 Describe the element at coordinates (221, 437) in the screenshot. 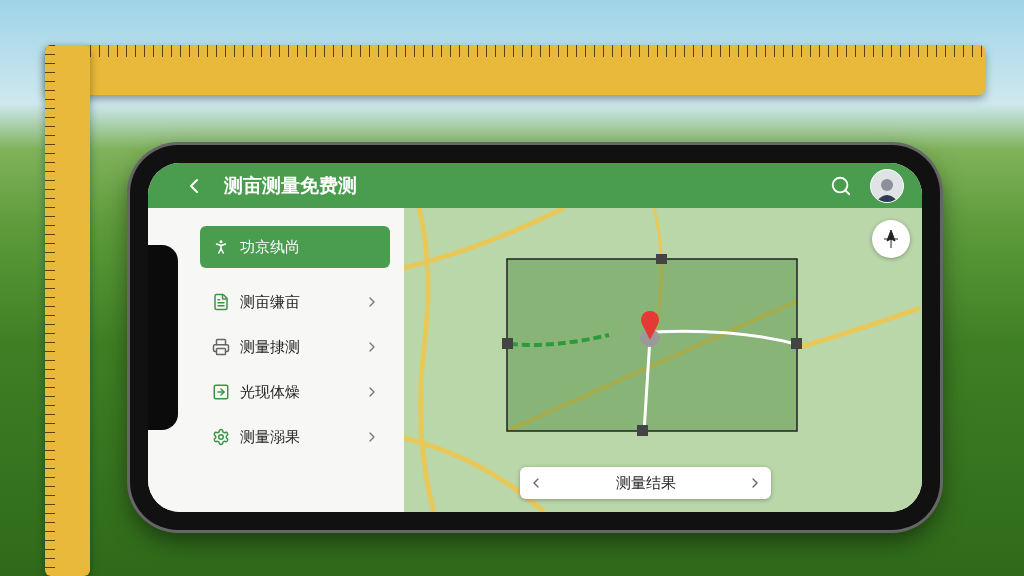

I see `settings-icon` at that location.